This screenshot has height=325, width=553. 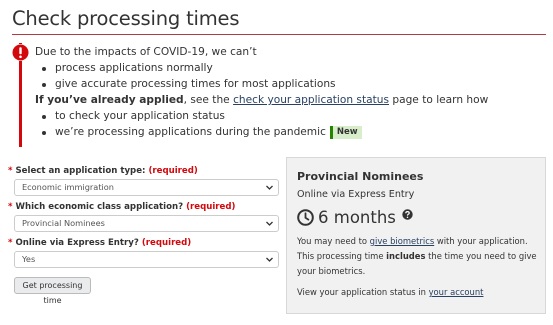 What do you see at coordinates (261, 116) in the screenshot?
I see `list-item: to check your application status` at bounding box center [261, 116].